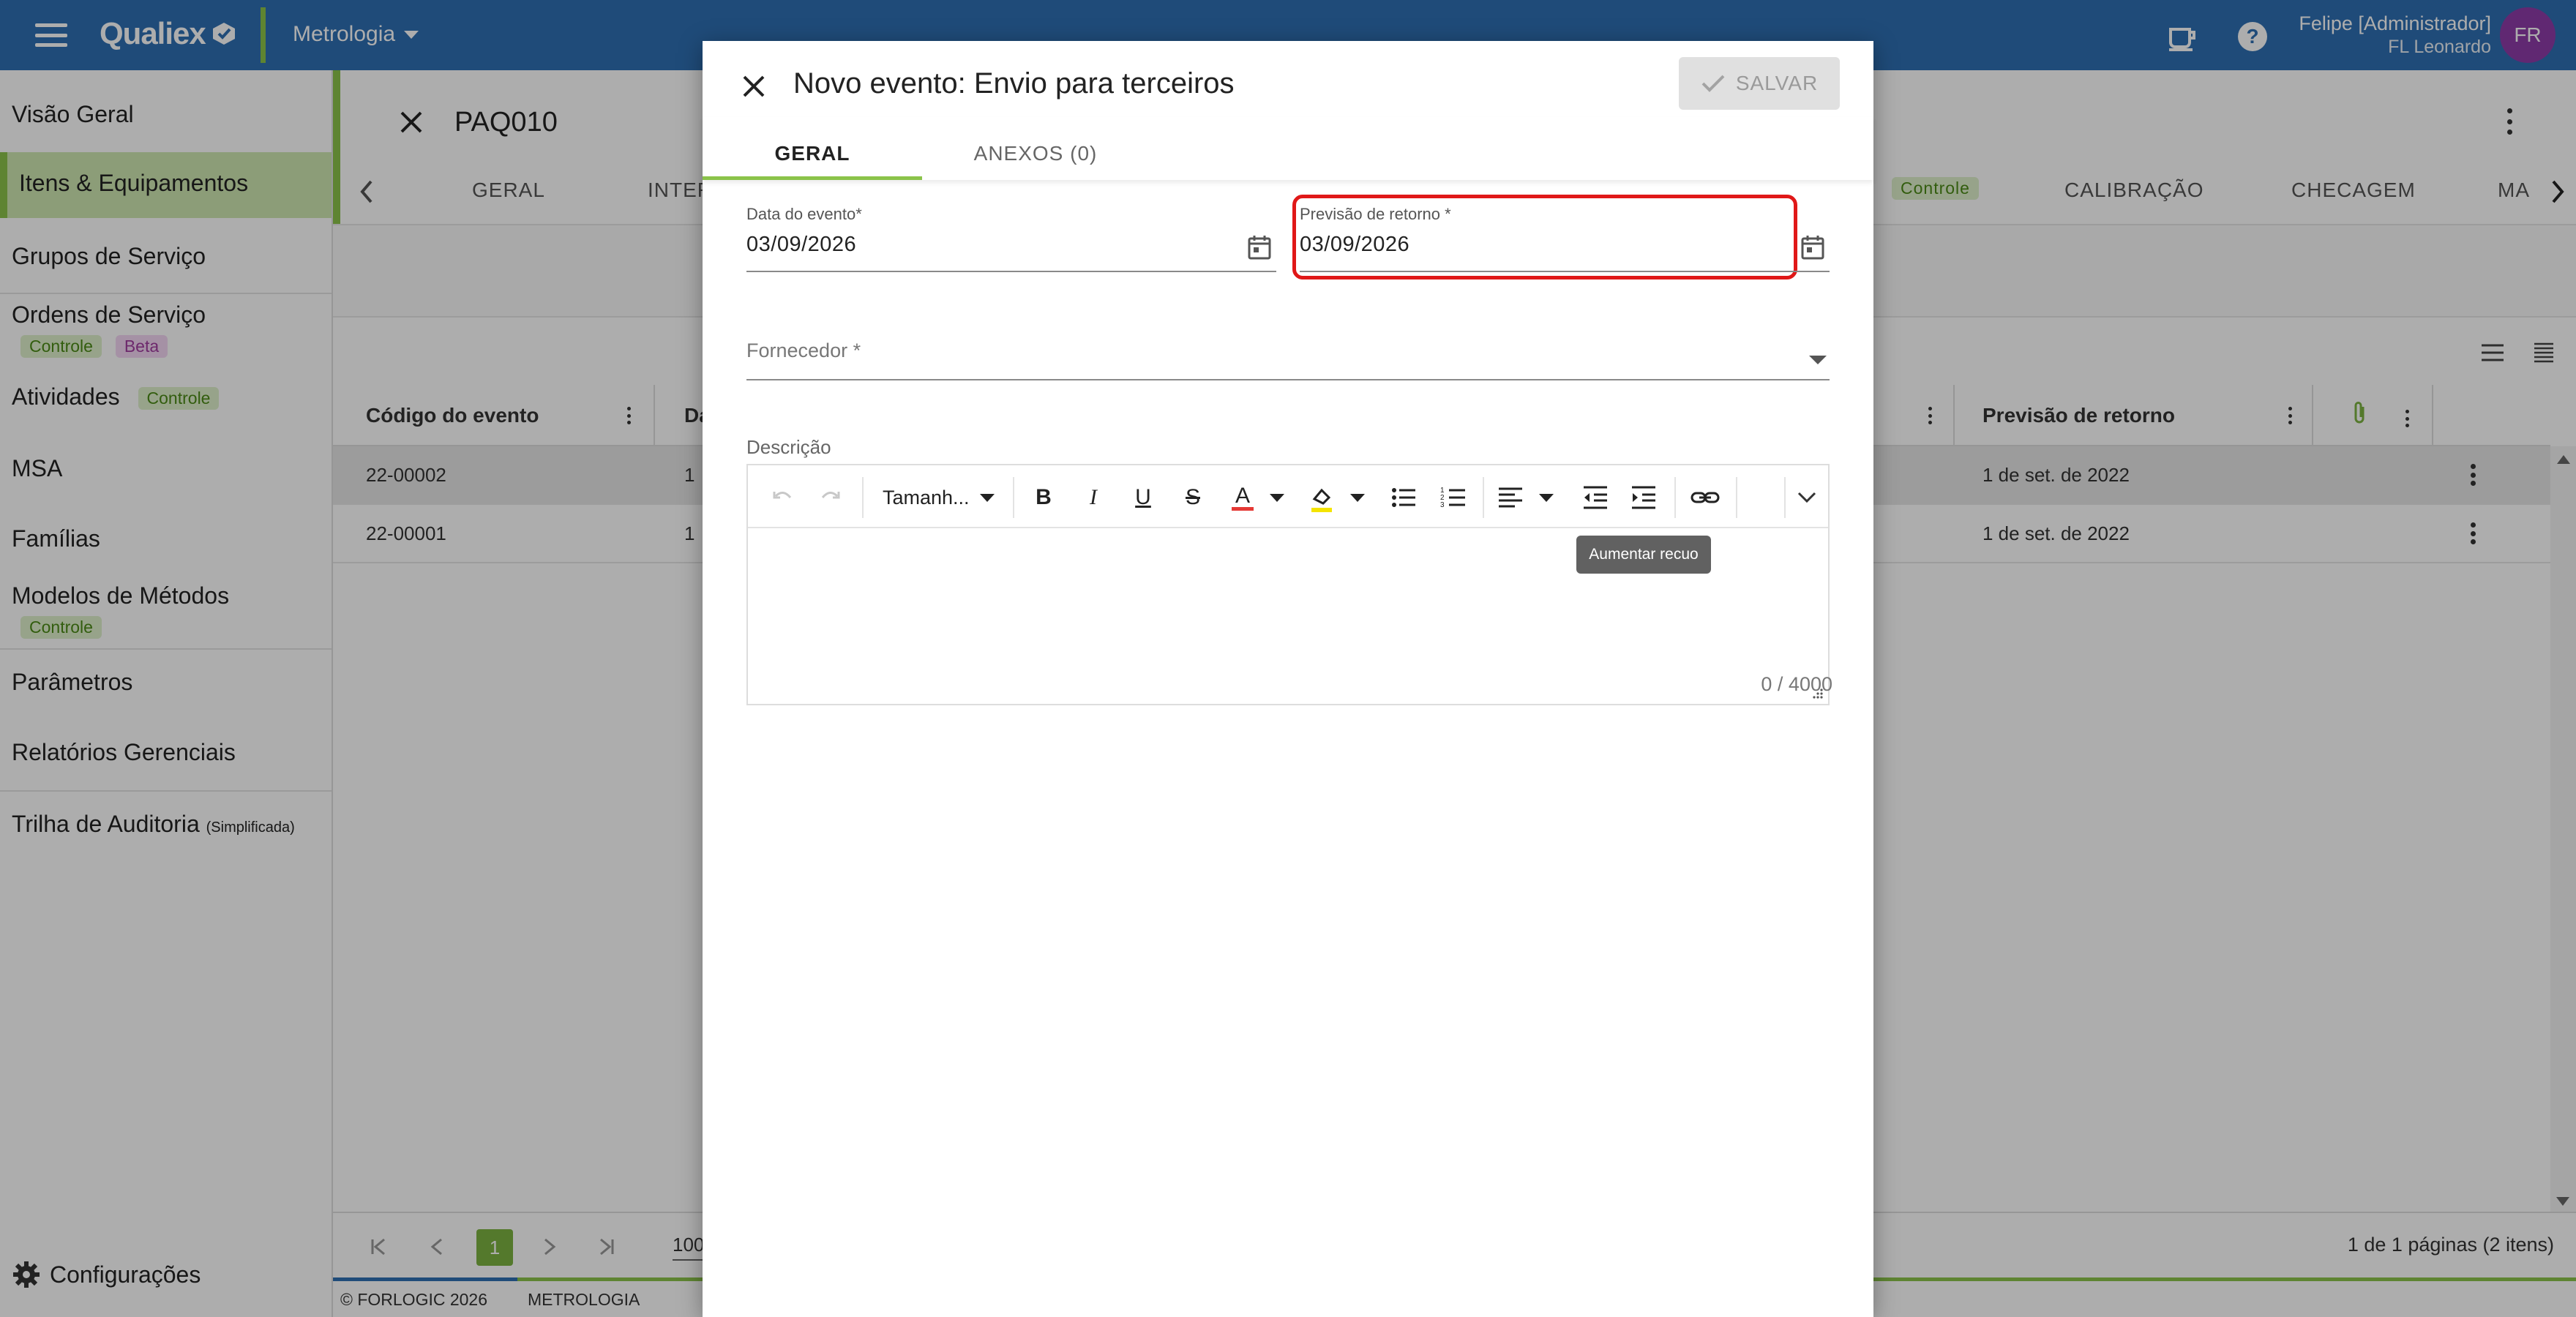 The height and width of the screenshot is (1317, 2576). I want to click on align-dropdown, so click(1546, 497).